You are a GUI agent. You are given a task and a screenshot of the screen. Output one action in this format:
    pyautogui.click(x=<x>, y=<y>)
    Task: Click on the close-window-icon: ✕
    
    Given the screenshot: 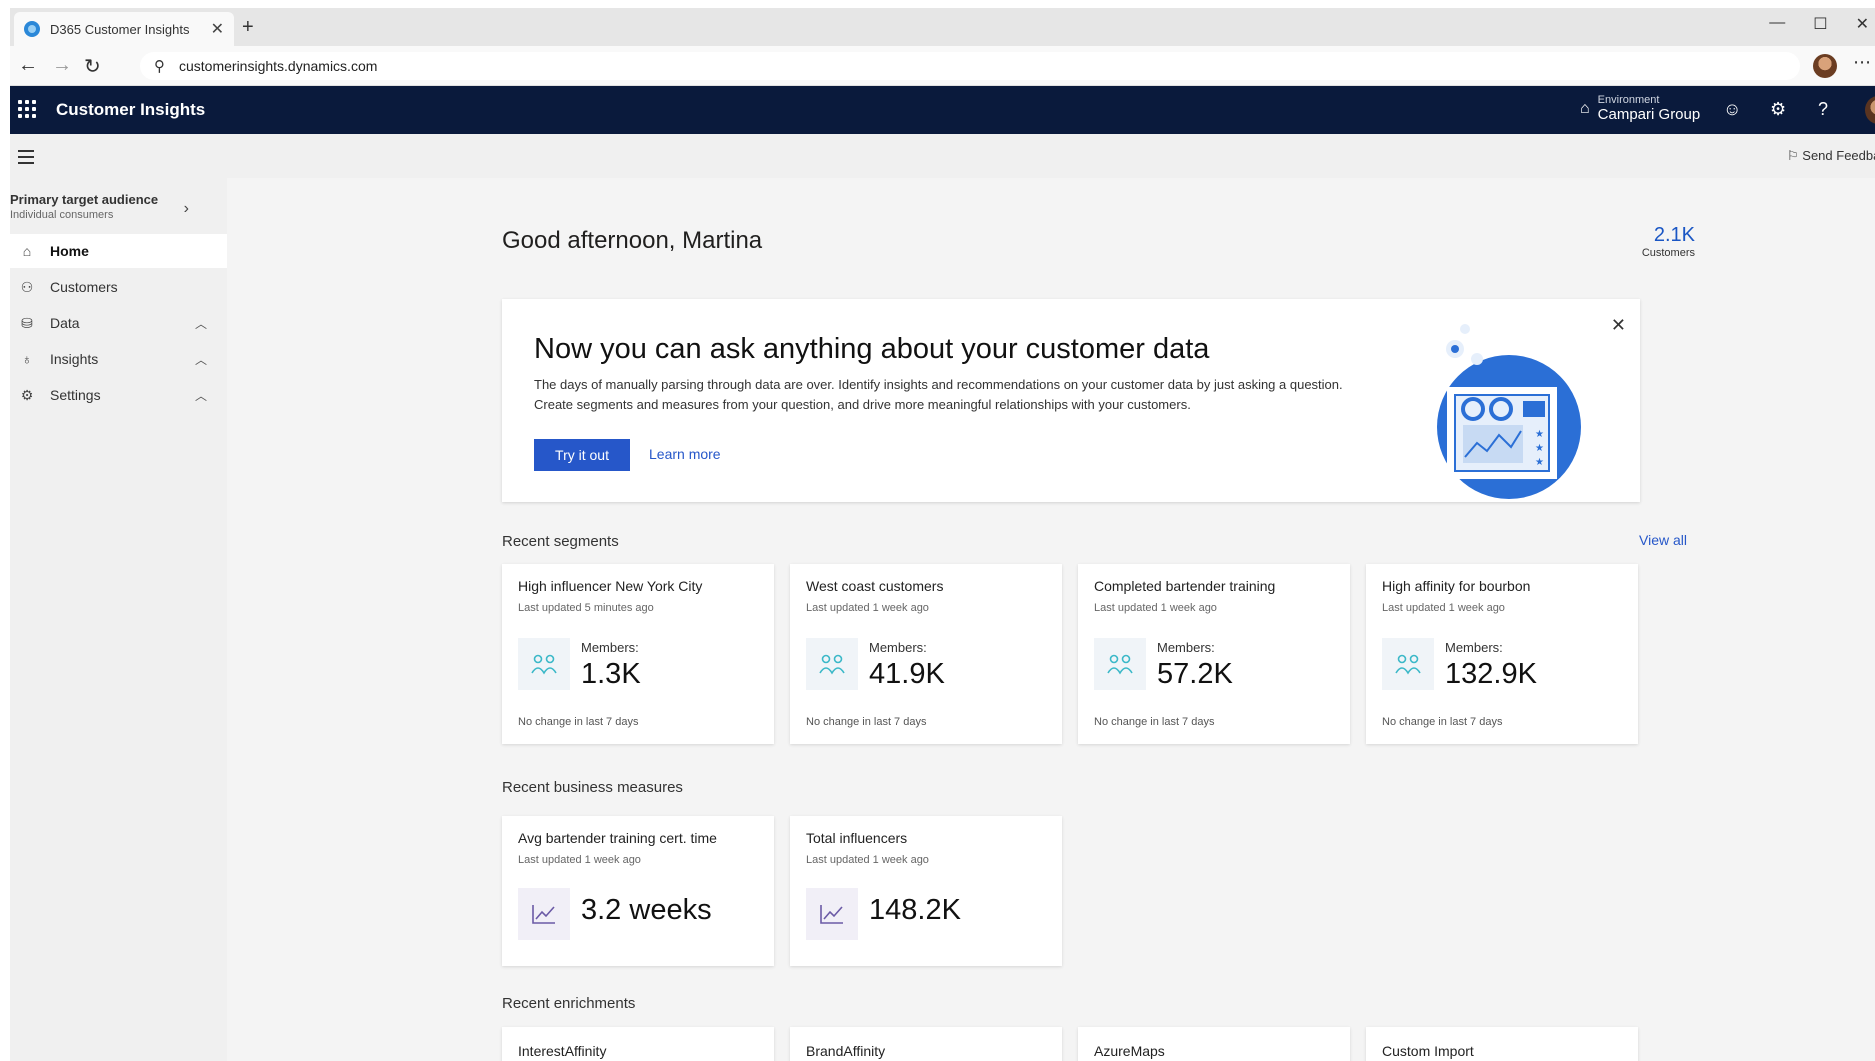 What is the action you would take?
    pyautogui.click(x=1862, y=24)
    